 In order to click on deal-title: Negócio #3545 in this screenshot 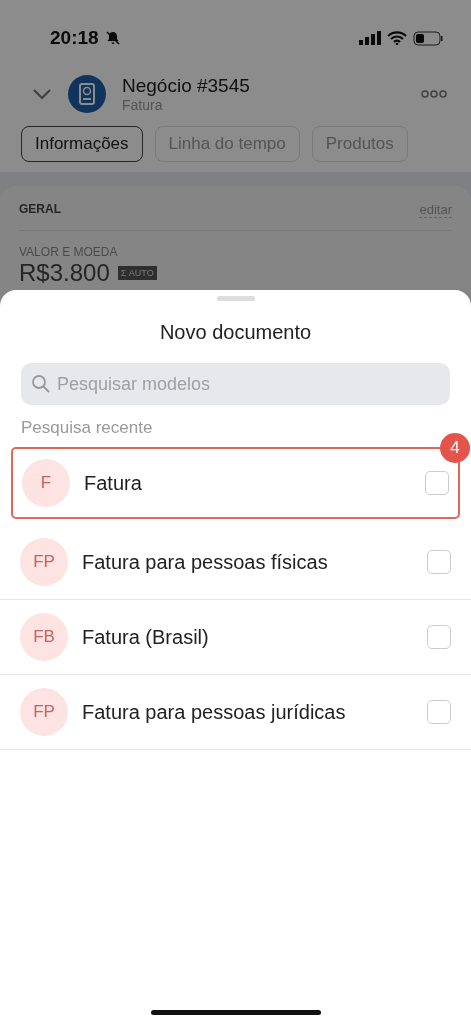, I will do `click(186, 86)`.